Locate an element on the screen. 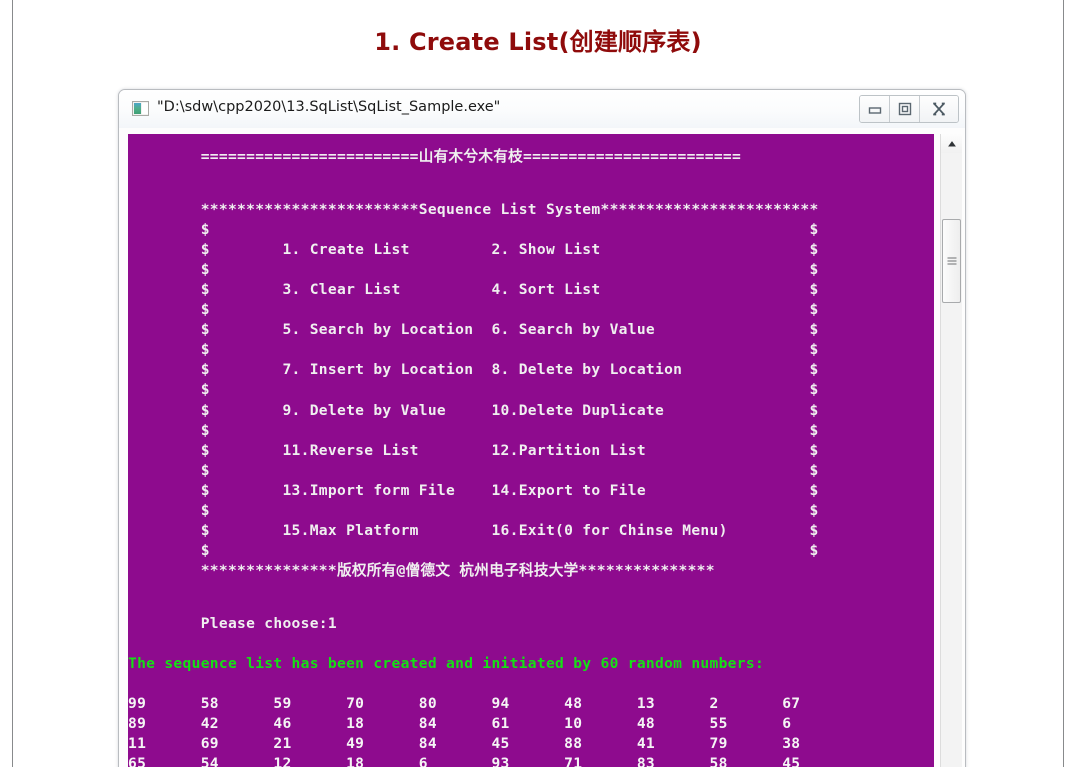 The width and height of the screenshot is (1080, 767). console-vertical-scrollbar is located at coordinates (951, 450).